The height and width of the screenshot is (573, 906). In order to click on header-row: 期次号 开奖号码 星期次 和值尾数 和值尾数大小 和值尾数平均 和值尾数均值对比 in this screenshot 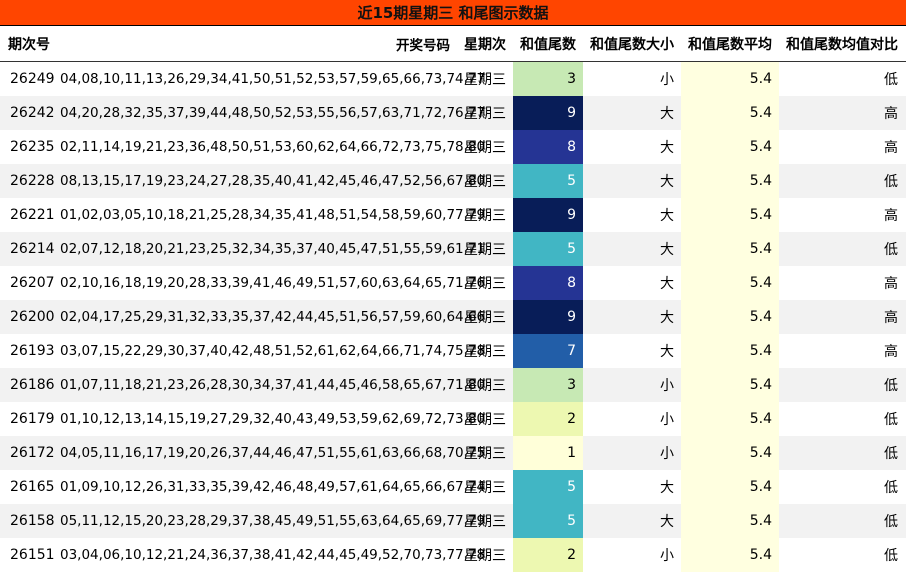, I will do `click(453, 44)`.